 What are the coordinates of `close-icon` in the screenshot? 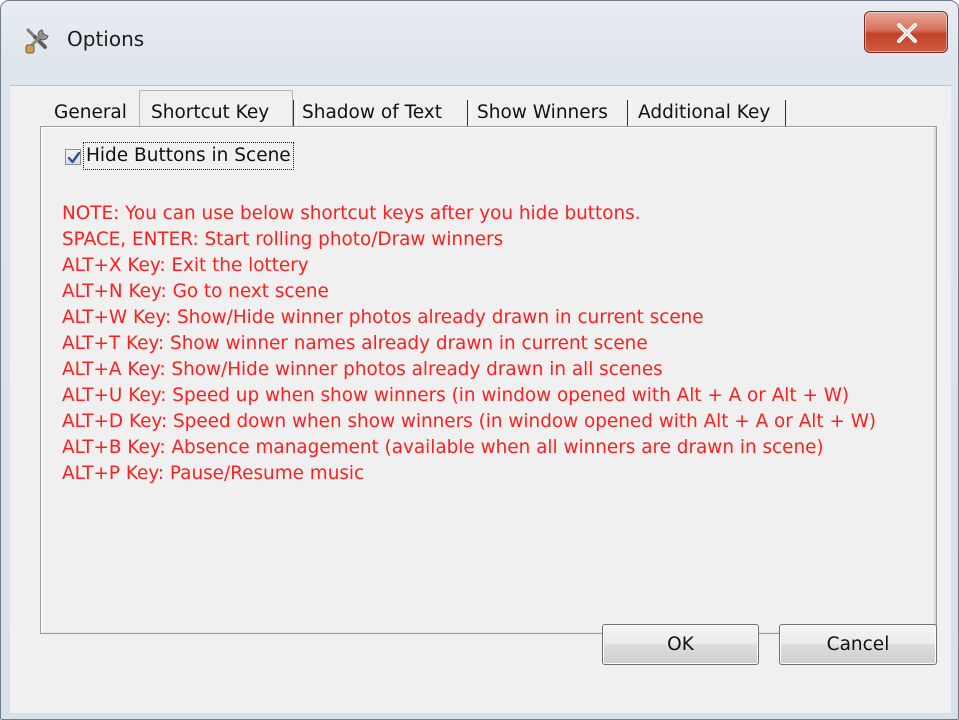 It's located at (907, 33).